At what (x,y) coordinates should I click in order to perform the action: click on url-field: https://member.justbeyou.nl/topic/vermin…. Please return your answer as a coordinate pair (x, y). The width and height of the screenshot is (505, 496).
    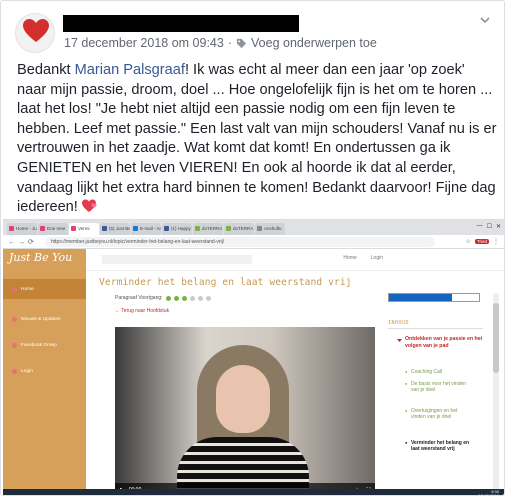
    Looking at the image, I should click on (240, 242).